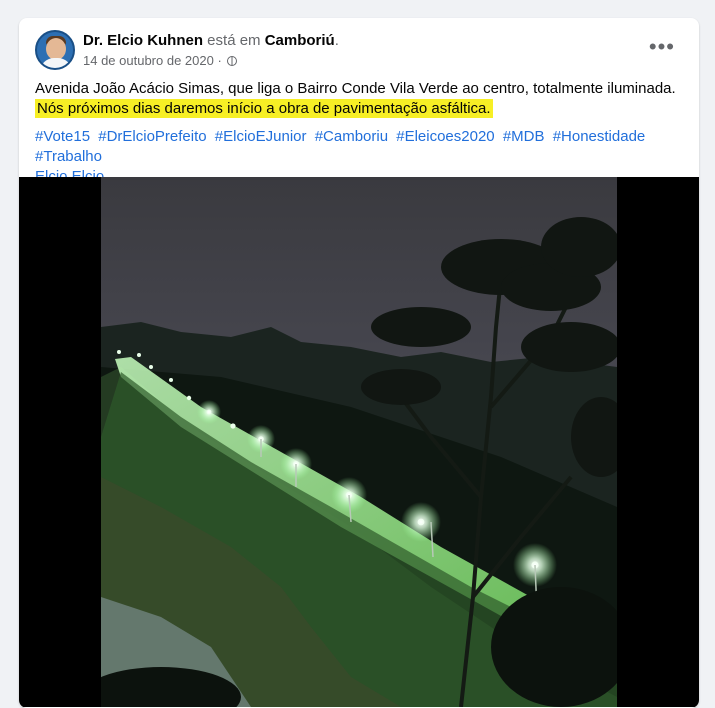 The width and height of the screenshot is (715, 708). What do you see at coordinates (234, 40) in the screenshot?
I see `location-connector: está em` at bounding box center [234, 40].